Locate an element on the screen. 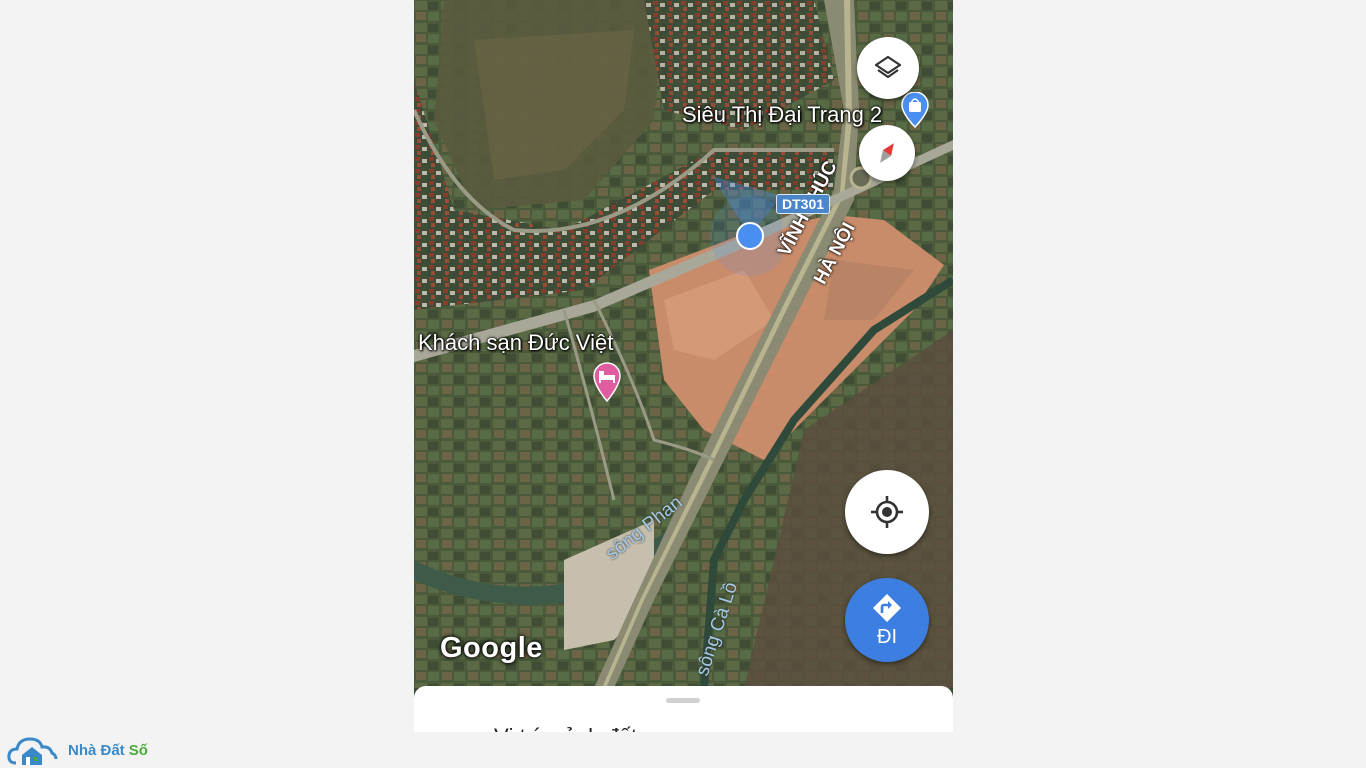  current-location-dot is located at coordinates (750, 236).